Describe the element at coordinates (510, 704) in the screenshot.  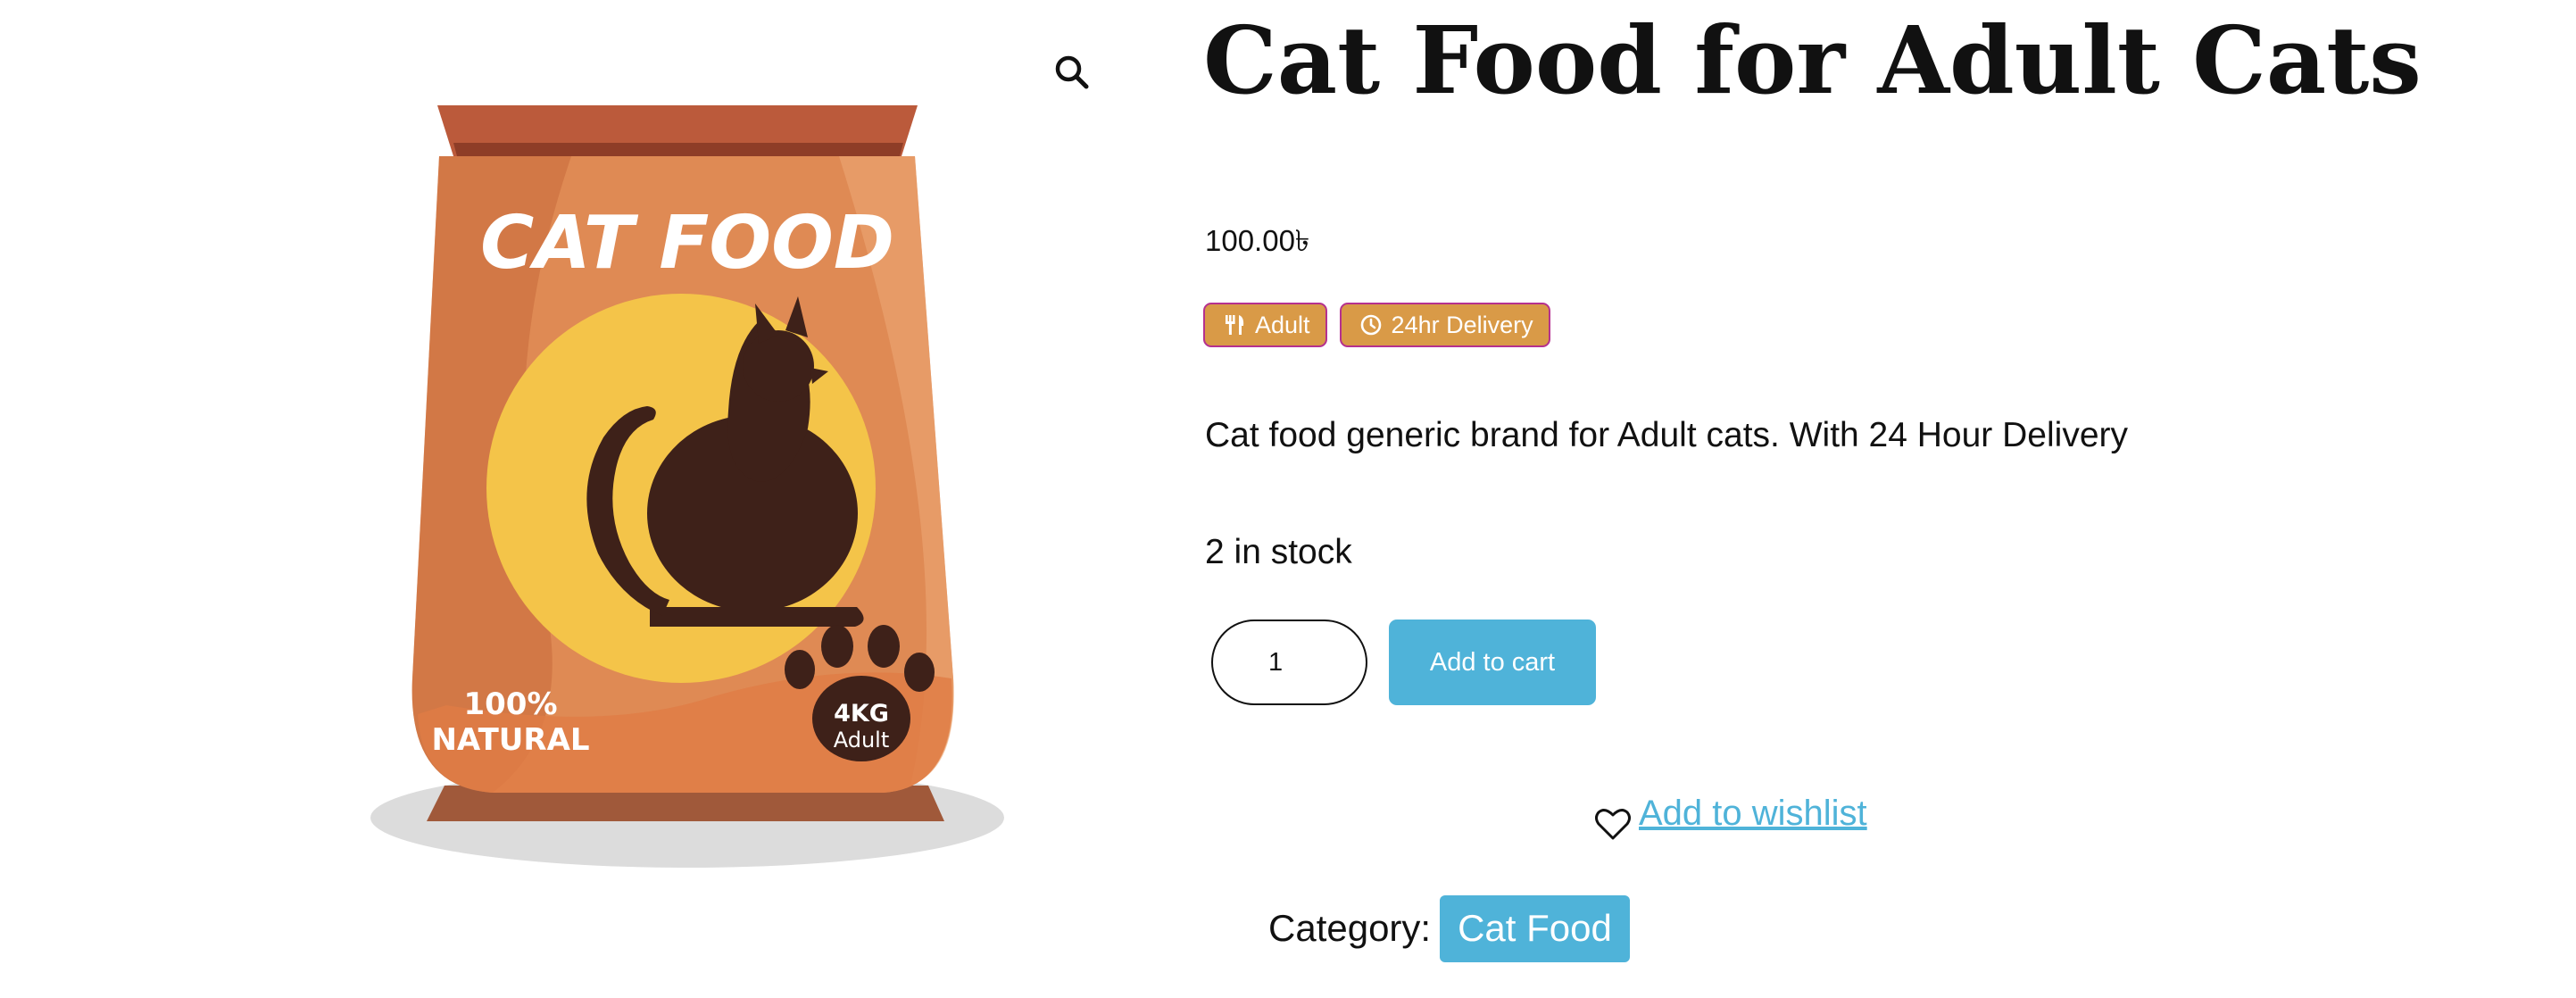
I see `bag-natural-percent: 100%` at that location.